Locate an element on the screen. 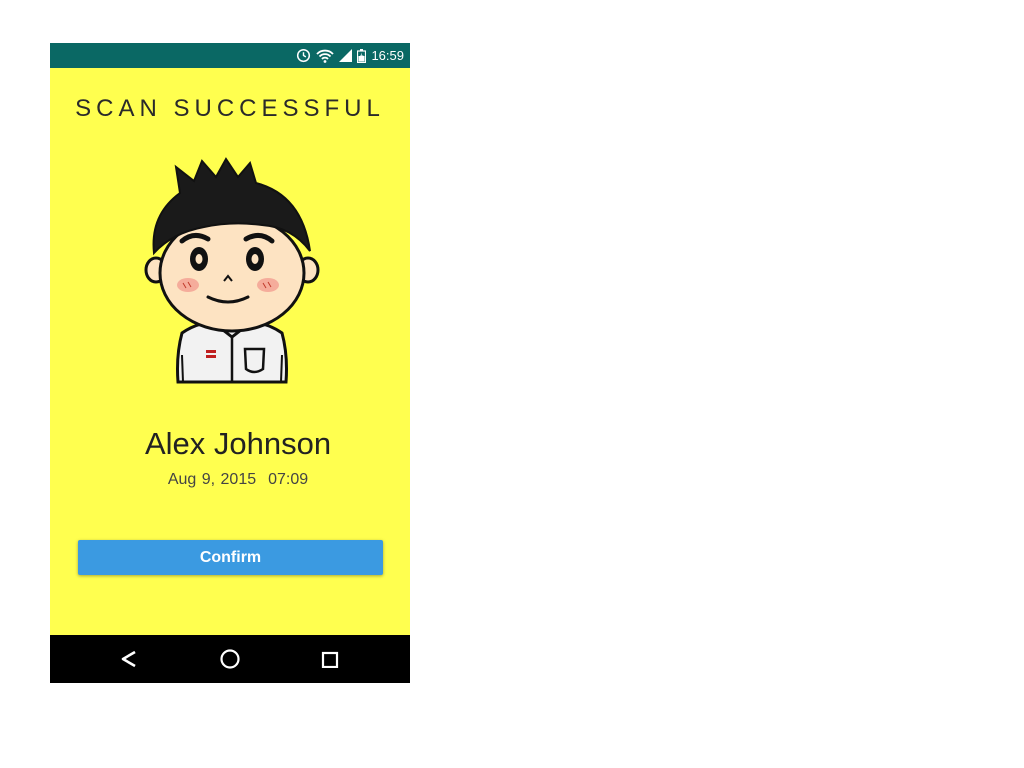 This screenshot has width=1024, height=768. cartoon-boy-avatar is located at coordinates (232, 272).